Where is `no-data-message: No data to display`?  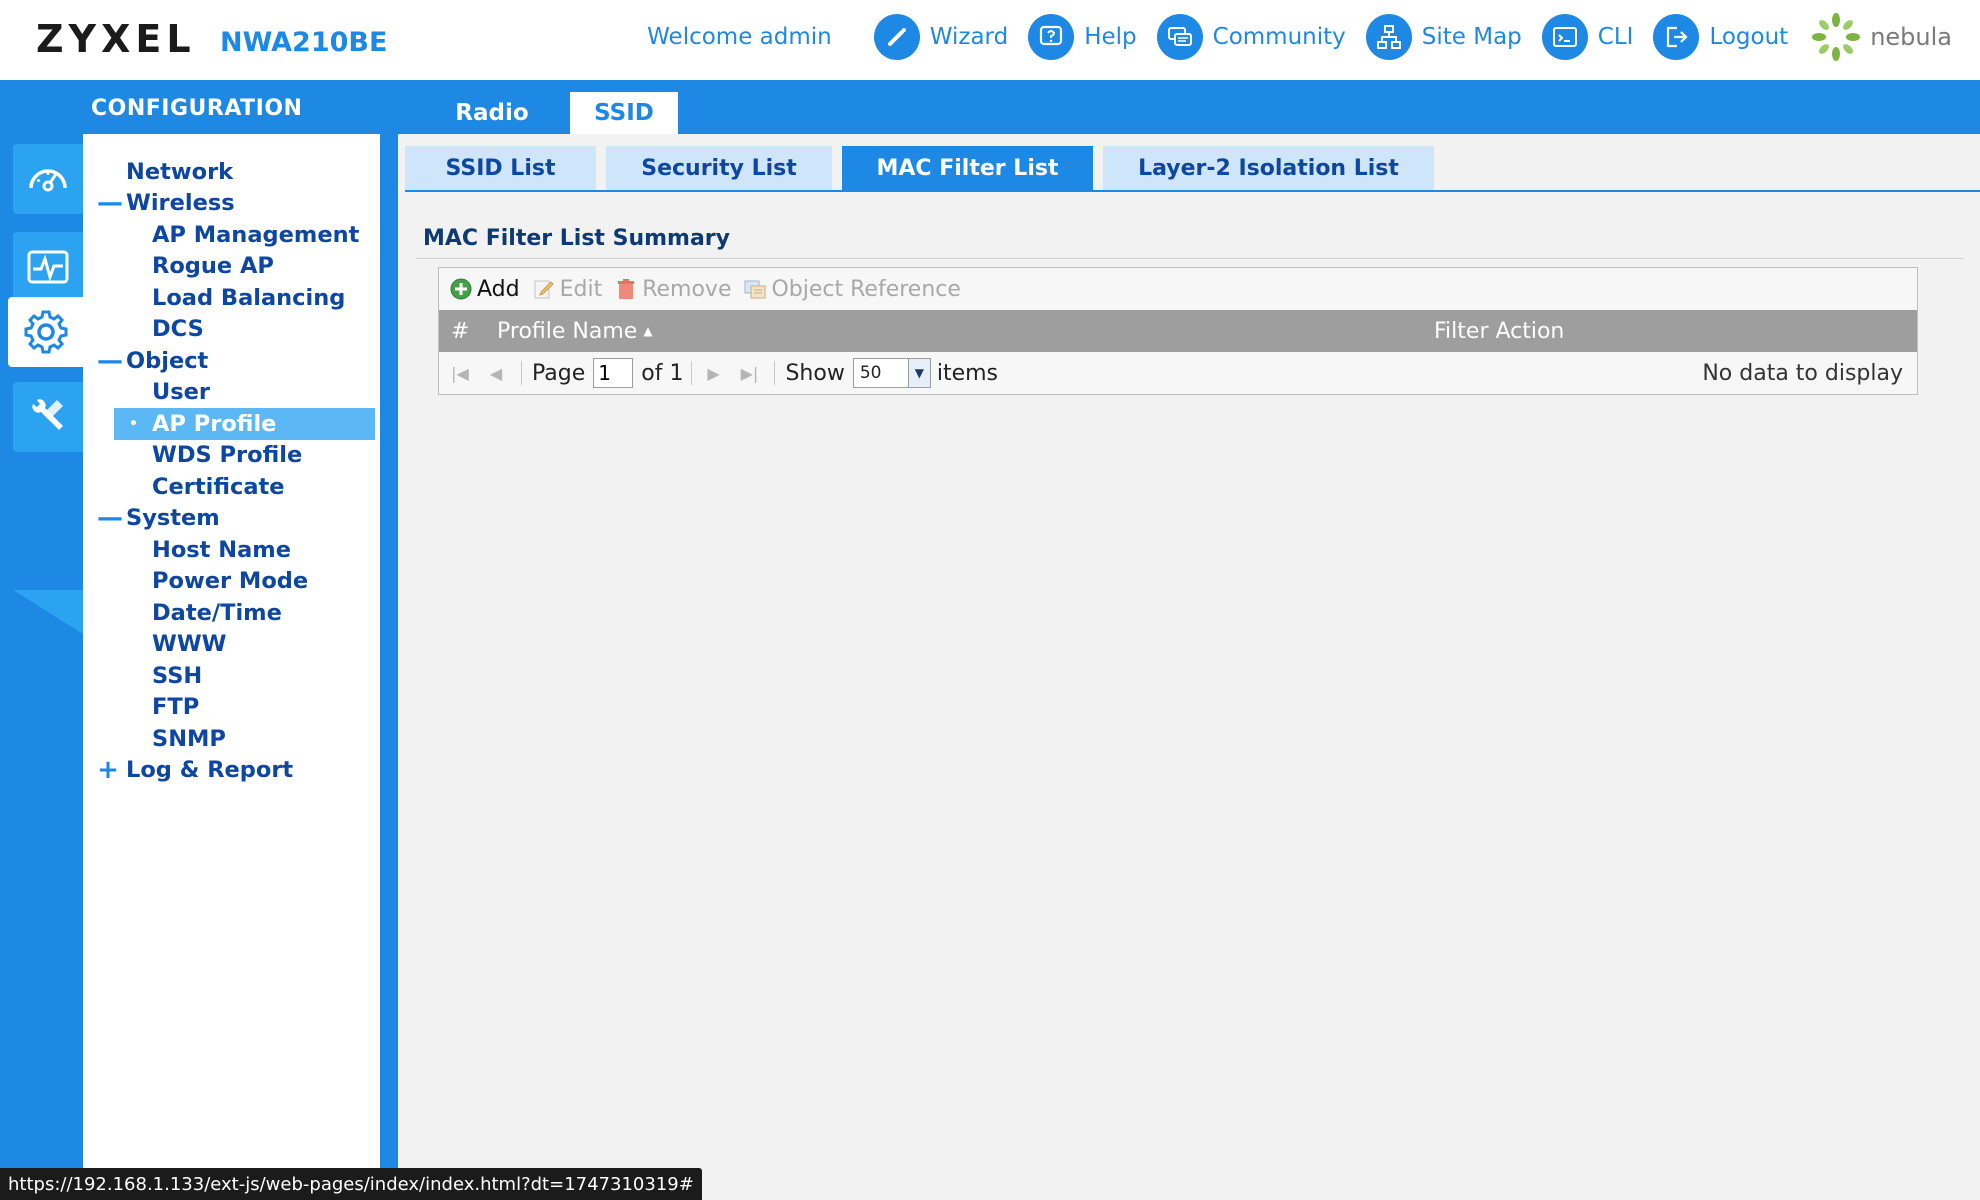
no-data-message: No data to display is located at coordinates (1802, 373).